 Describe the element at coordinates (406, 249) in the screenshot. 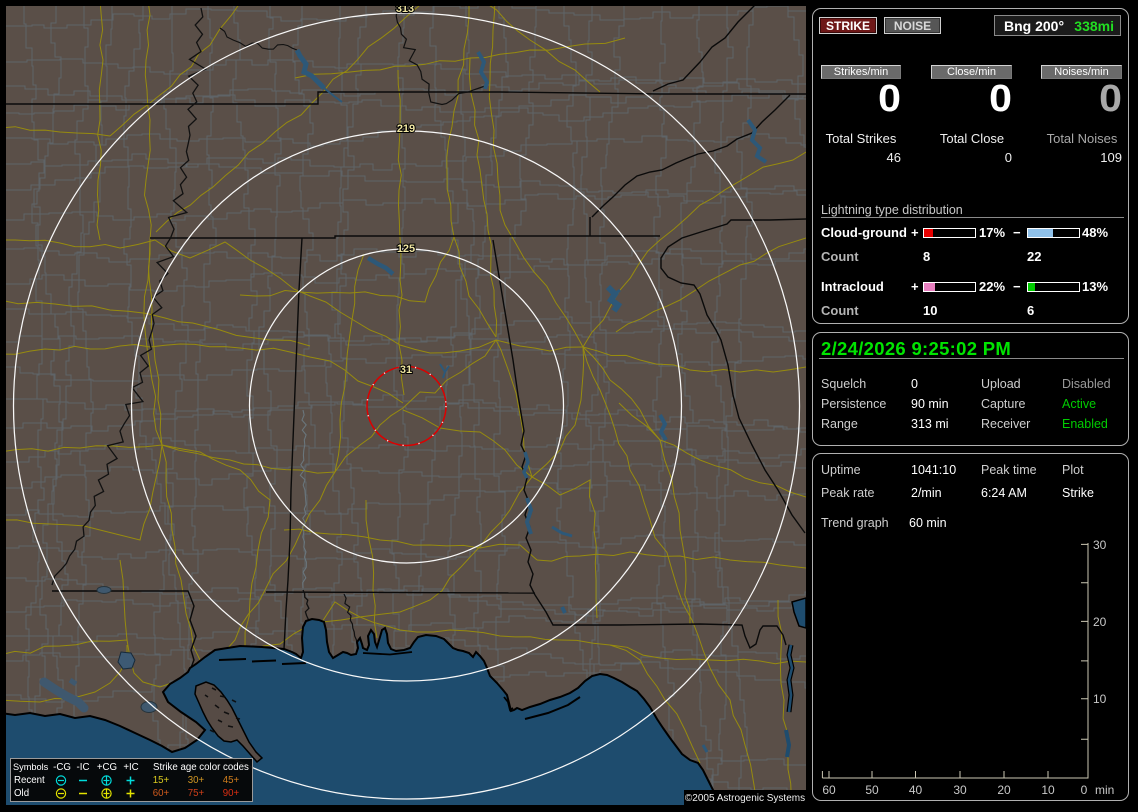

I see `svg-text: 125` at that location.